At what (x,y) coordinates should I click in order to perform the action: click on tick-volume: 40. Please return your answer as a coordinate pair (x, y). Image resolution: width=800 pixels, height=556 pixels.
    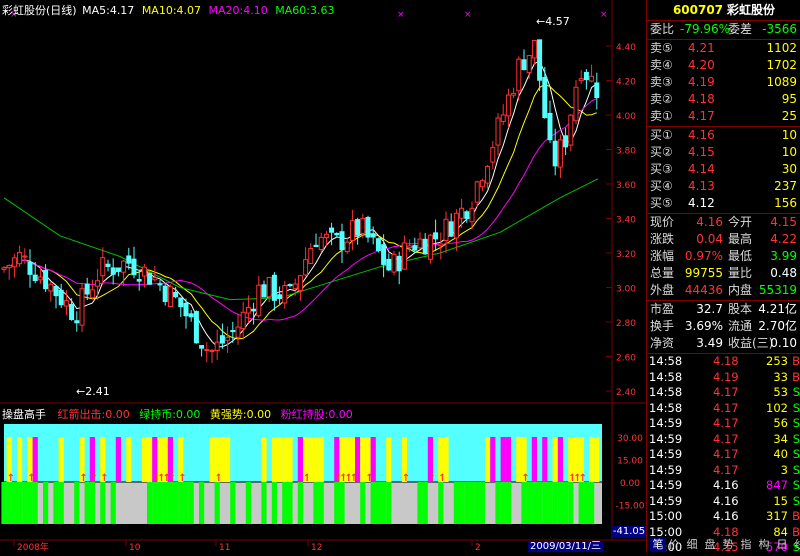
    Looking at the image, I should click on (780, 454).